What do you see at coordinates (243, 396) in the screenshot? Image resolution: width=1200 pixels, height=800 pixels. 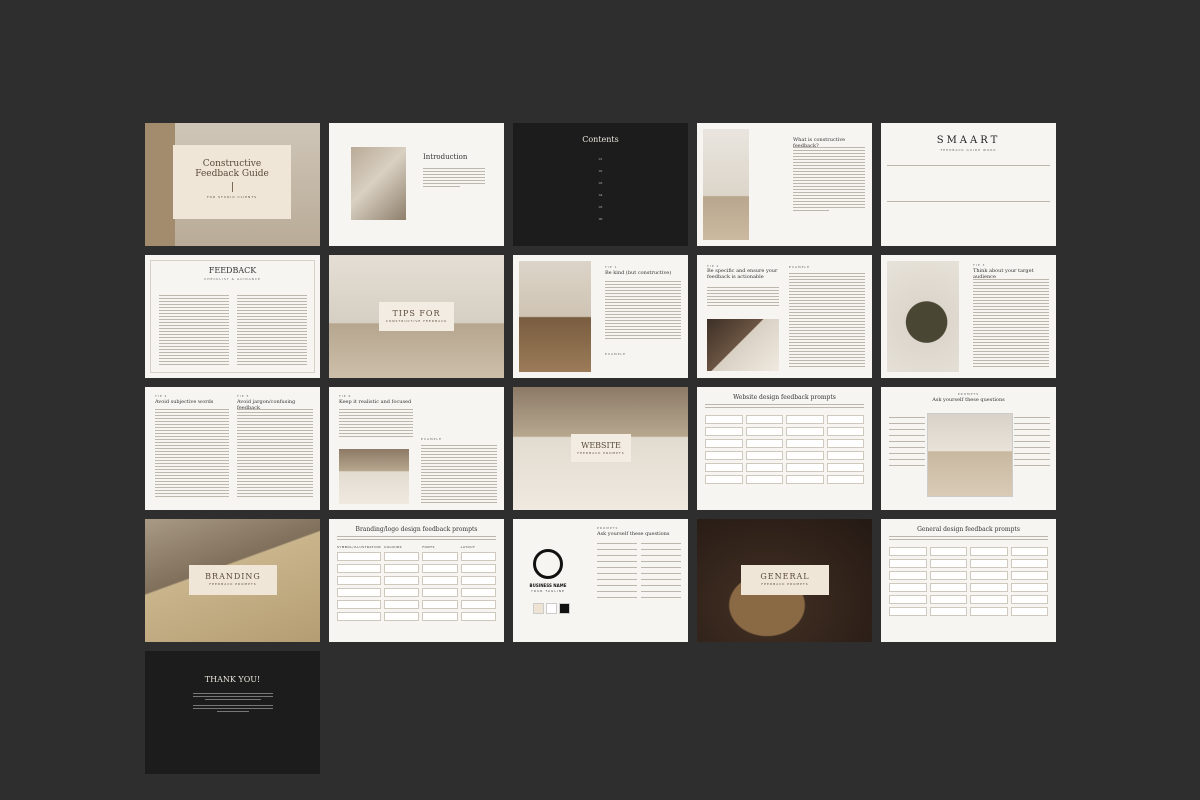 I see `tip5-label: TIP 5` at bounding box center [243, 396].